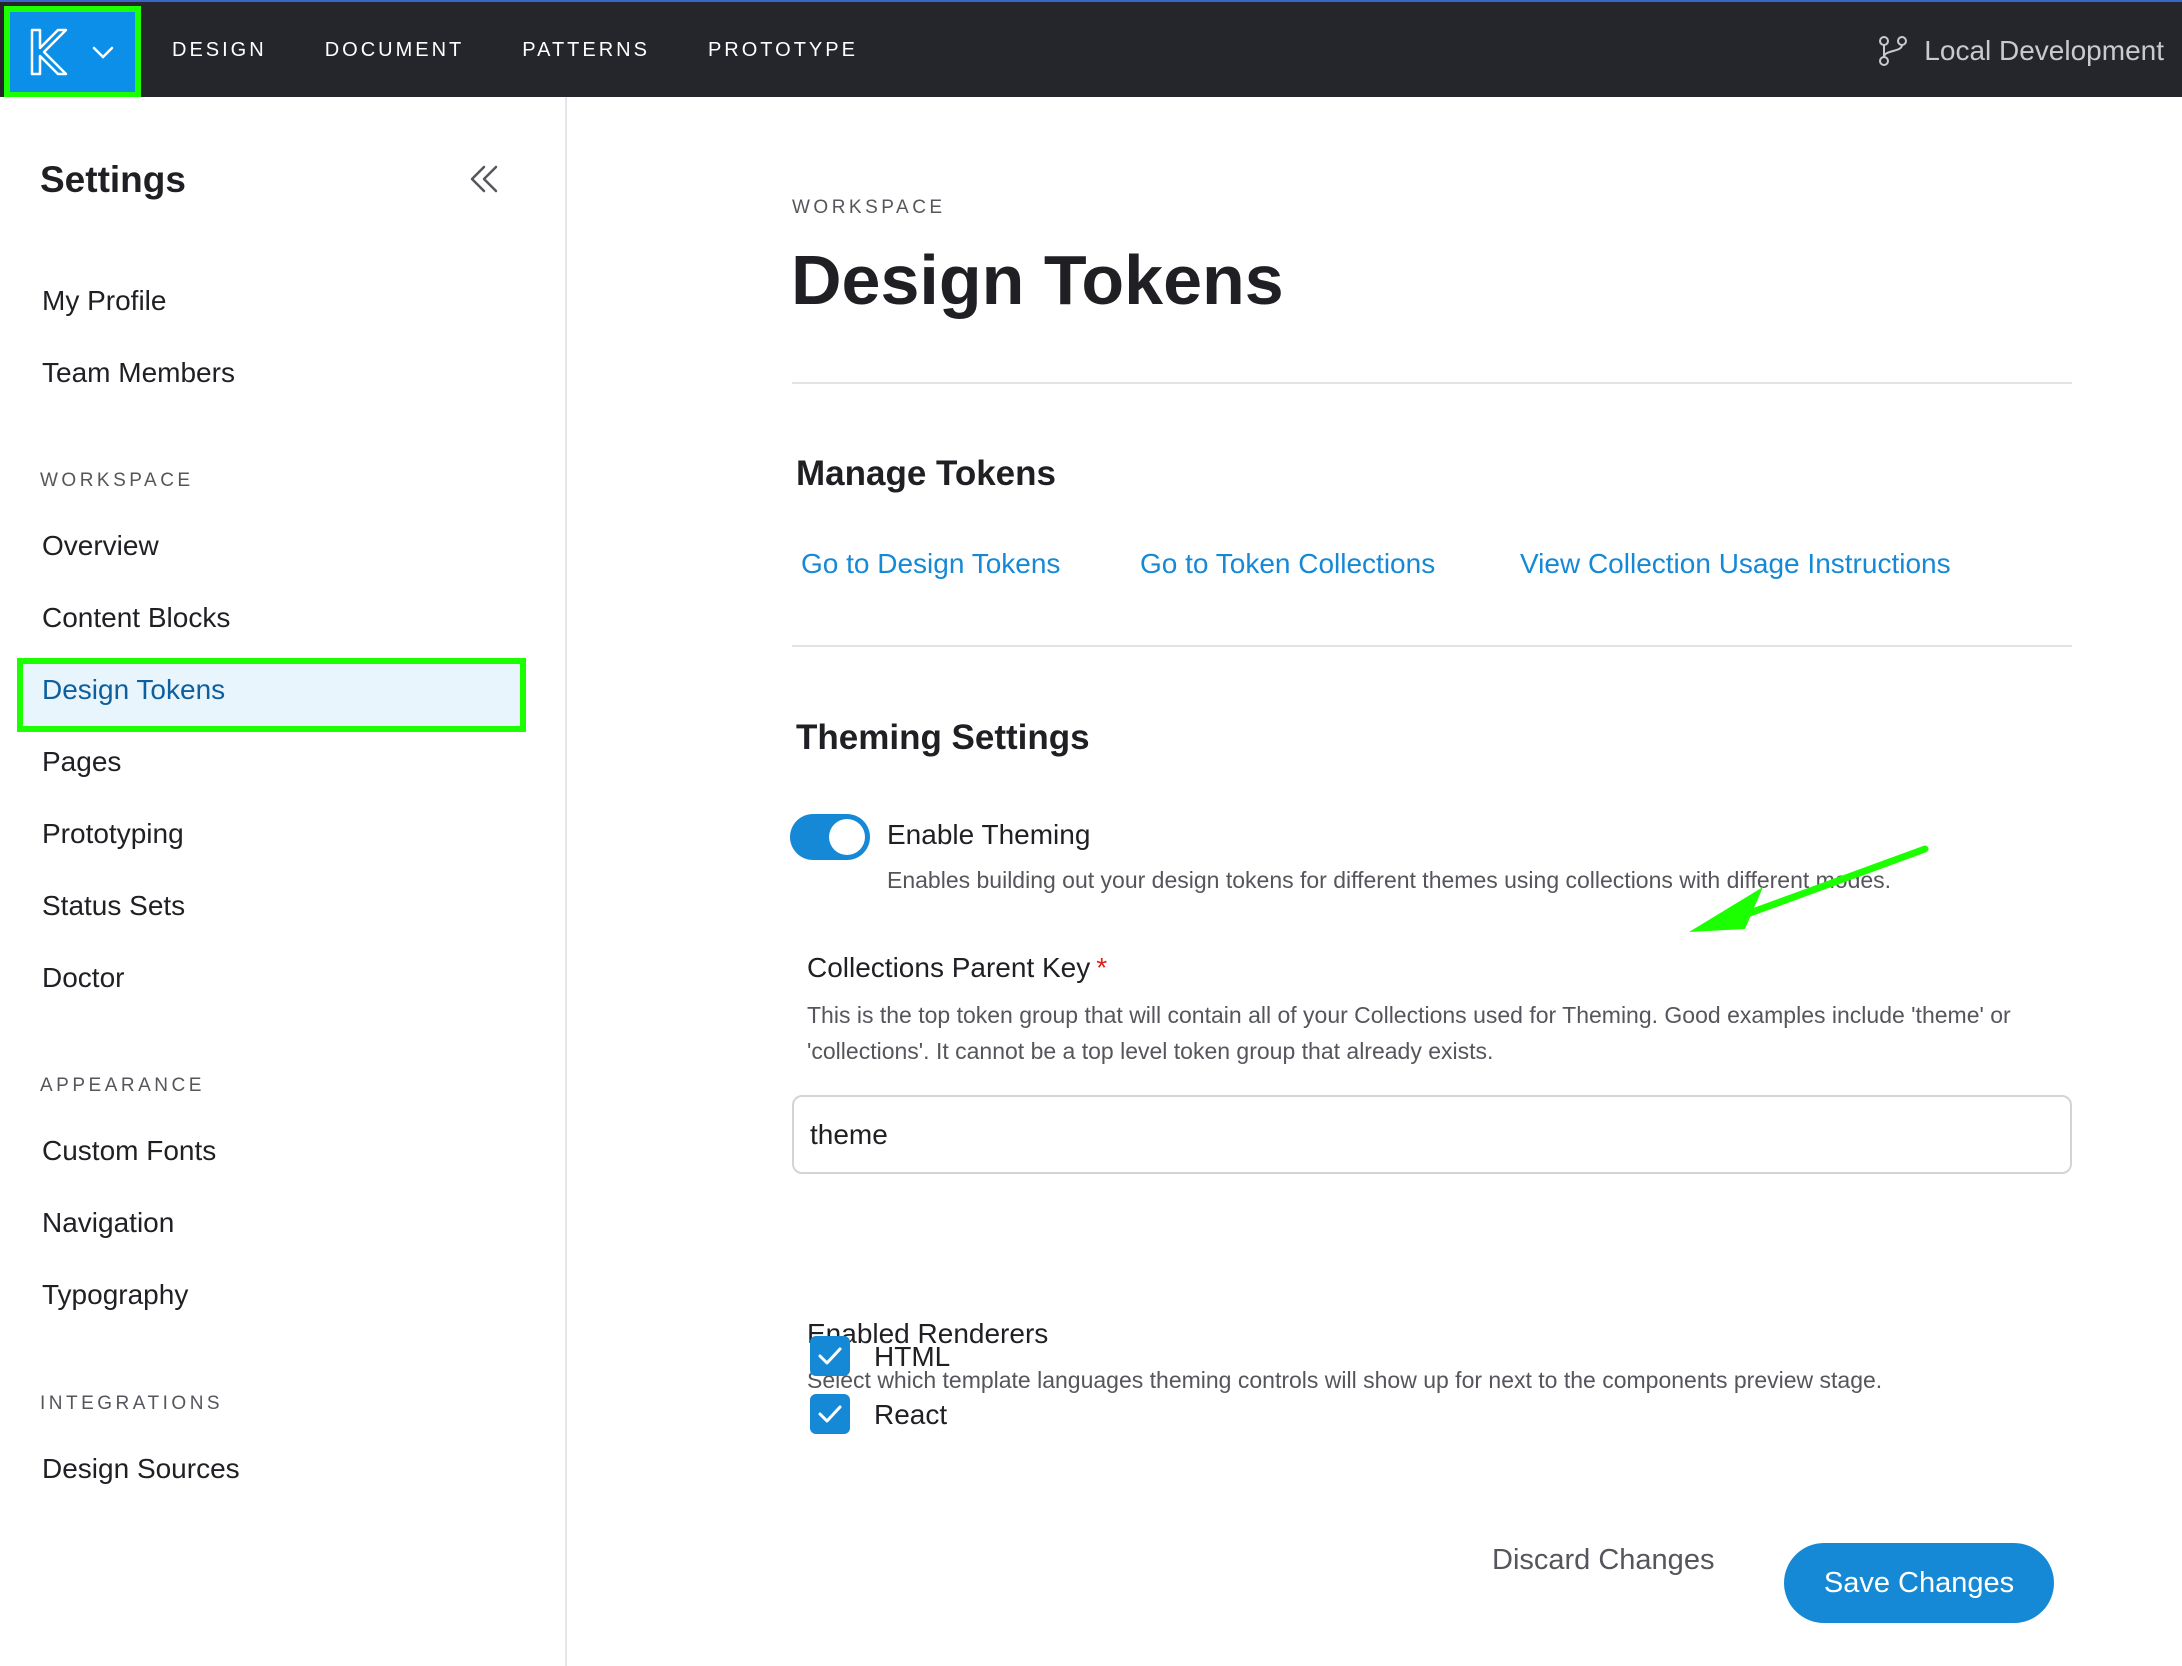 This screenshot has width=2182, height=1666. I want to click on branch-selector: Local Development, so click(2020, 50).